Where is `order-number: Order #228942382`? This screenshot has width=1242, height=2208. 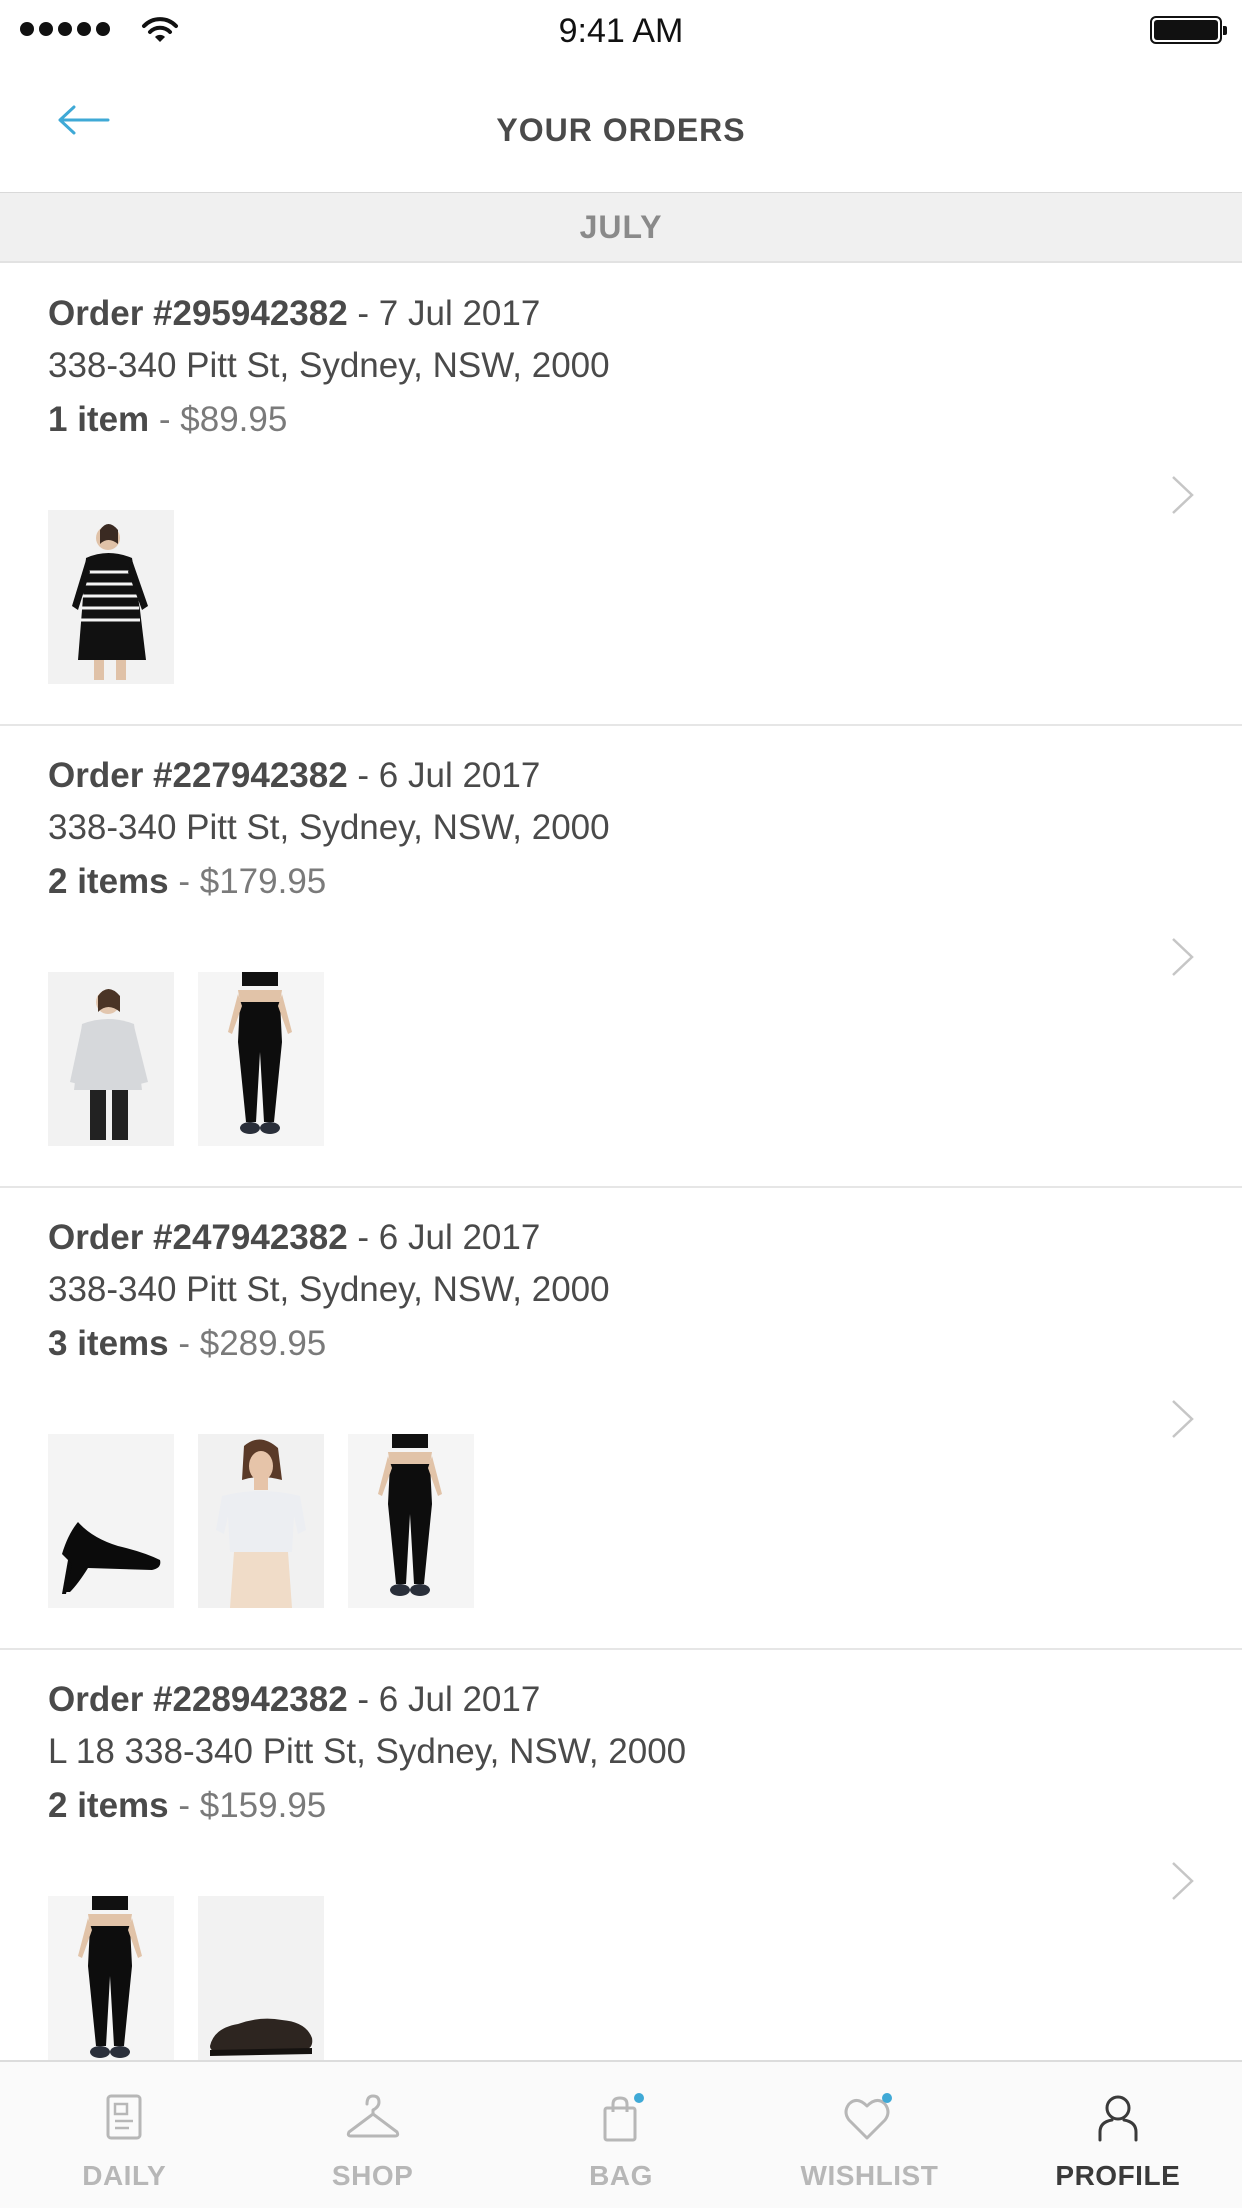
order-number: Order #228942382 is located at coordinates (198, 1699).